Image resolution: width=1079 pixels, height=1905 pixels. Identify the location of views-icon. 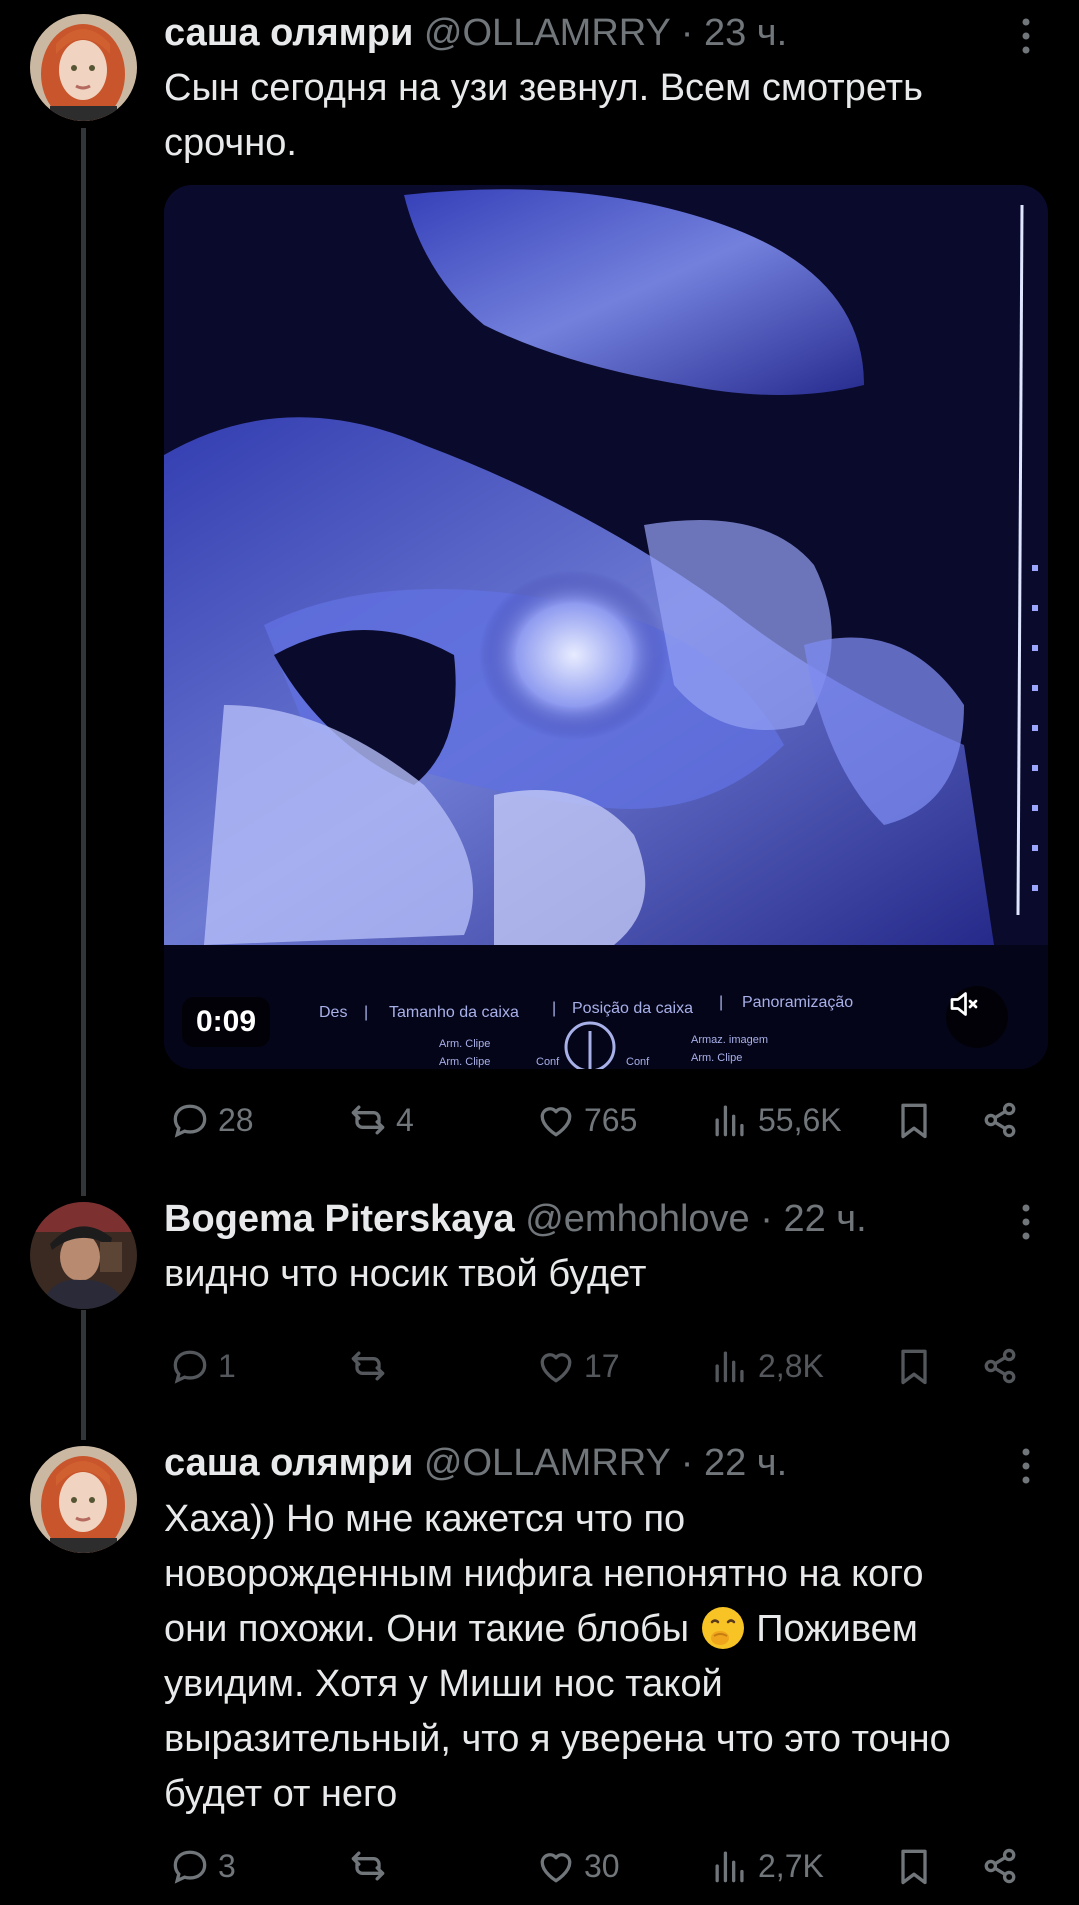
(729, 1121).